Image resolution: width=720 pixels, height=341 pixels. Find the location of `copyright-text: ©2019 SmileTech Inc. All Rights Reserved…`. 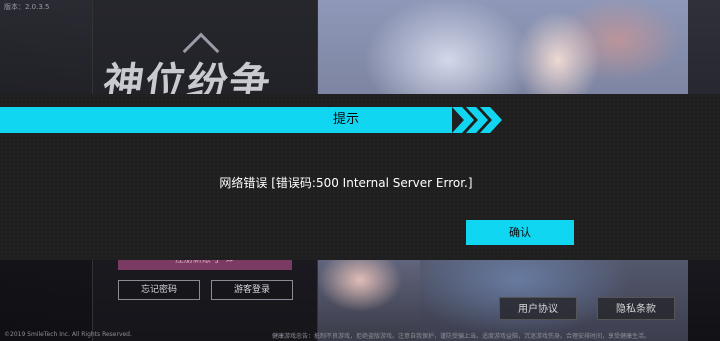

copyright-text: ©2019 SmileTech Inc. All Rights Reserved… is located at coordinates (68, 334).